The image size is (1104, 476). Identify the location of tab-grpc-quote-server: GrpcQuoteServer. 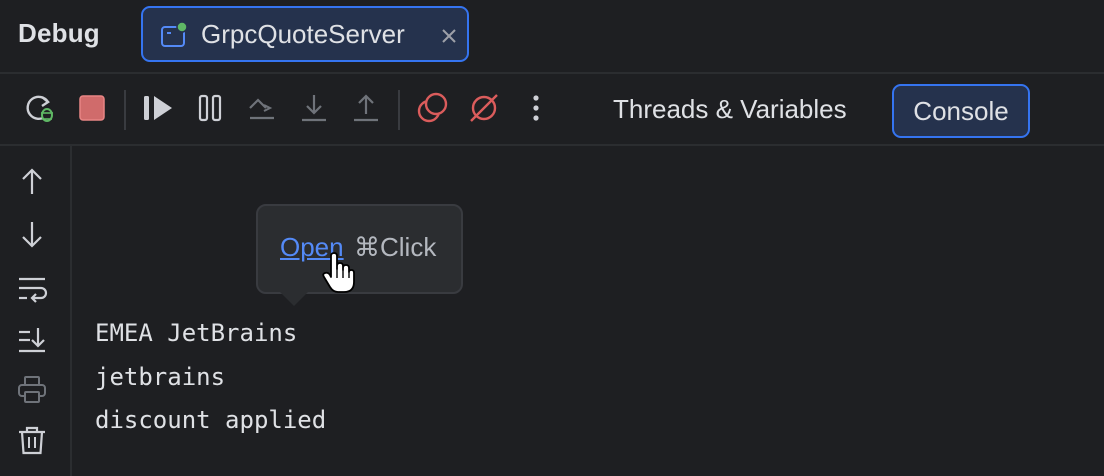
(305, 34).